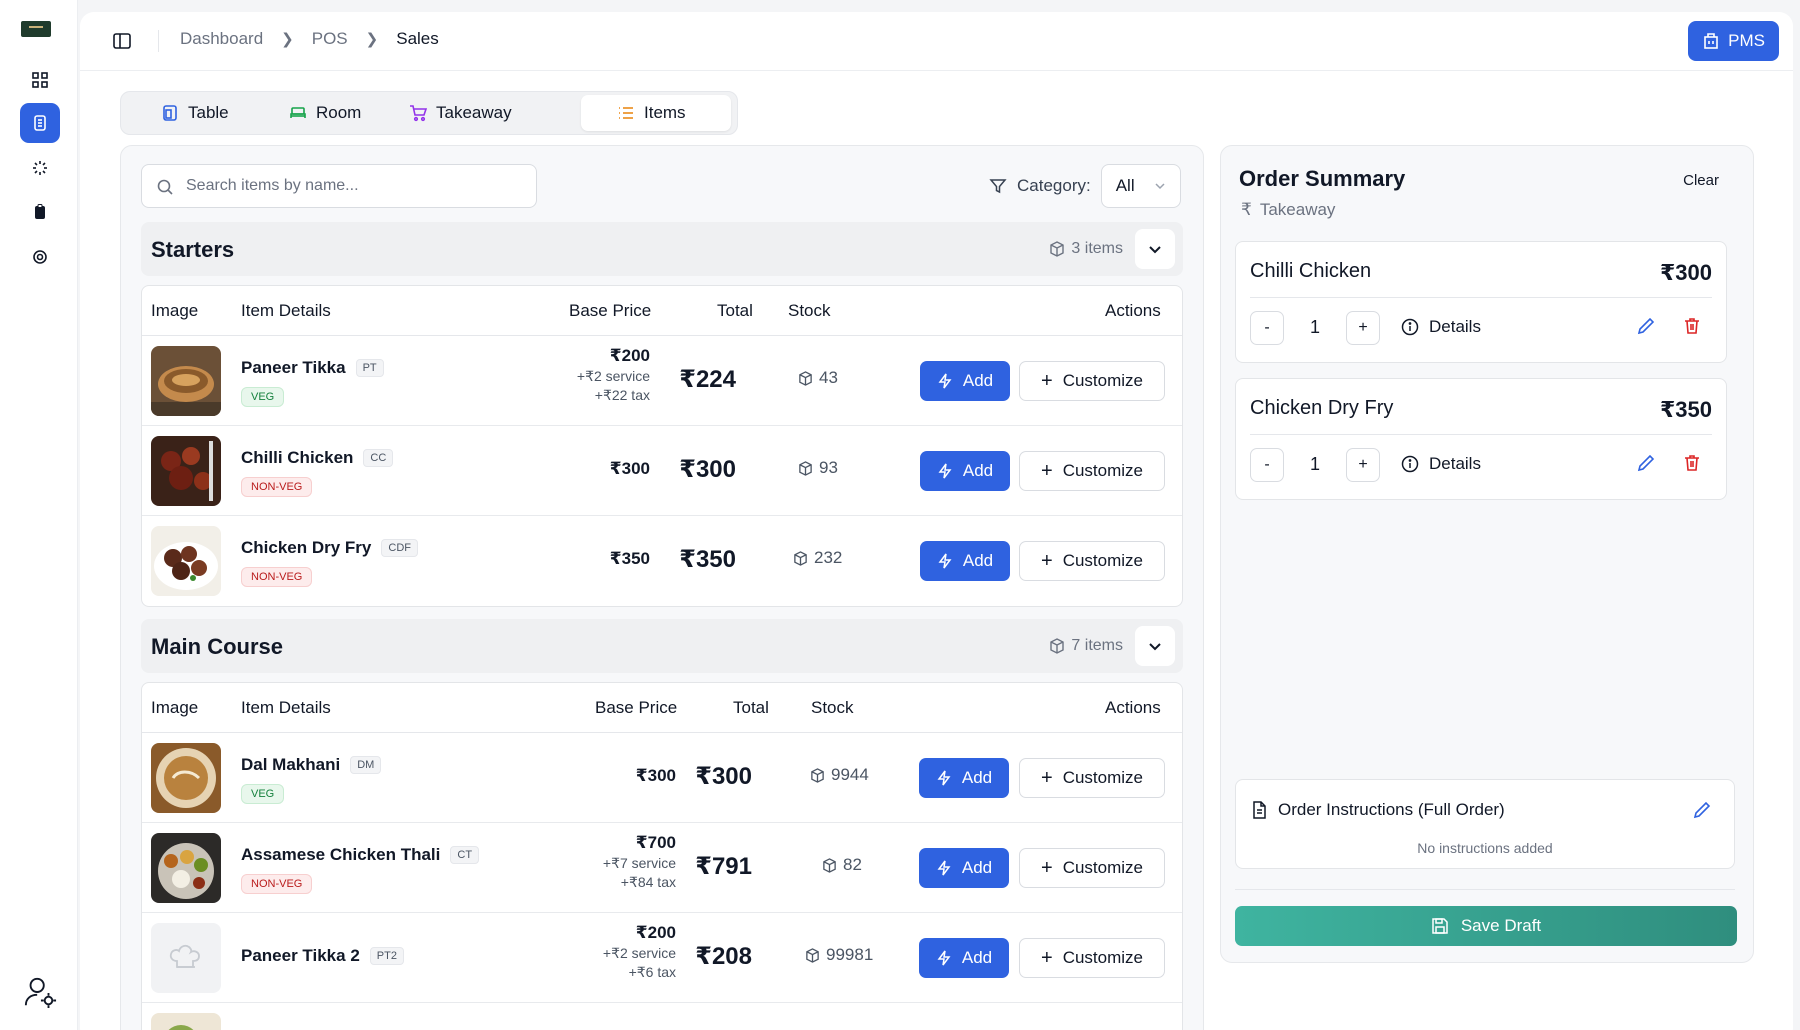 The height and width of the screenshot is (1030, 1800). Describe the element at coordinates (360, 855) in the screenshot. I see `item-name: Assamese Chicken Thali CT` at that location.